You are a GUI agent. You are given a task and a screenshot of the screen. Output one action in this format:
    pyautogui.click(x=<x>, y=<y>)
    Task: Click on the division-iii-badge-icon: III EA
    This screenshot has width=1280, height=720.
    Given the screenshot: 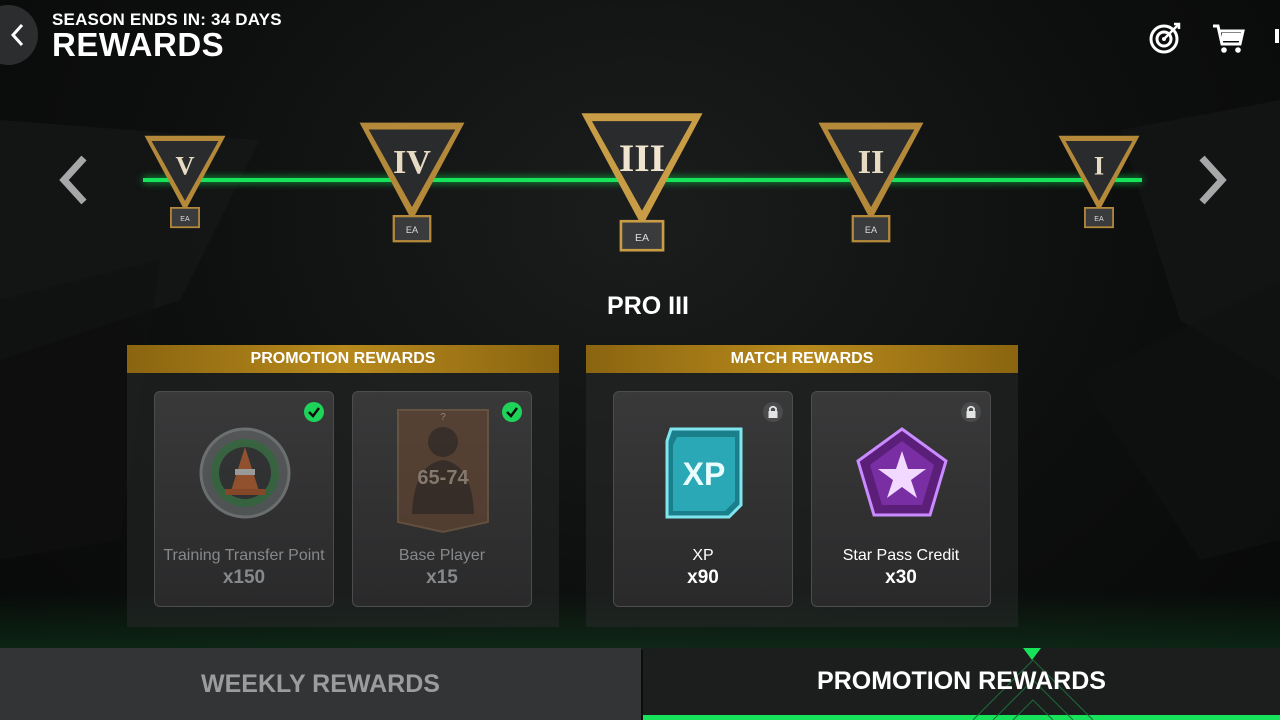 What is the action you would take?
    pyautogui.click(x=642, y=182)
    